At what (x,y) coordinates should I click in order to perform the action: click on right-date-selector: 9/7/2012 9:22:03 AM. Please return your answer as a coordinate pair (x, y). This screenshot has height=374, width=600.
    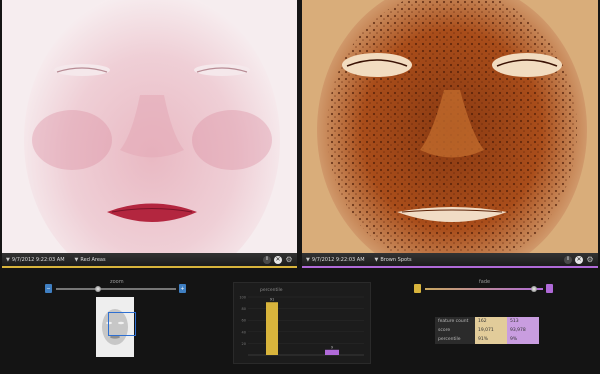
    Looking at the image, I should click on (338, 260).